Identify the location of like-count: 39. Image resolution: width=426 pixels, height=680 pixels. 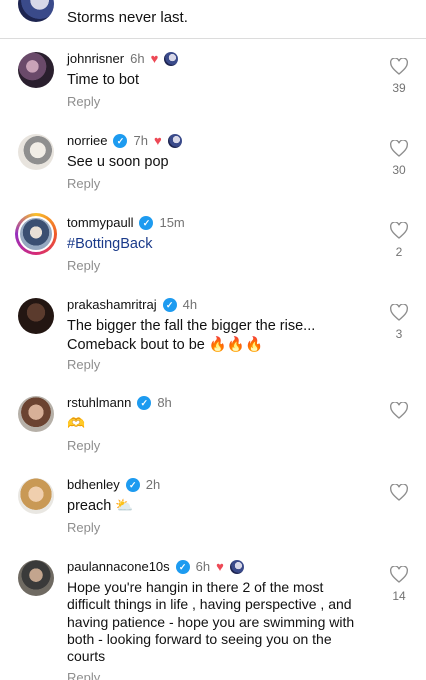
(399, 88).